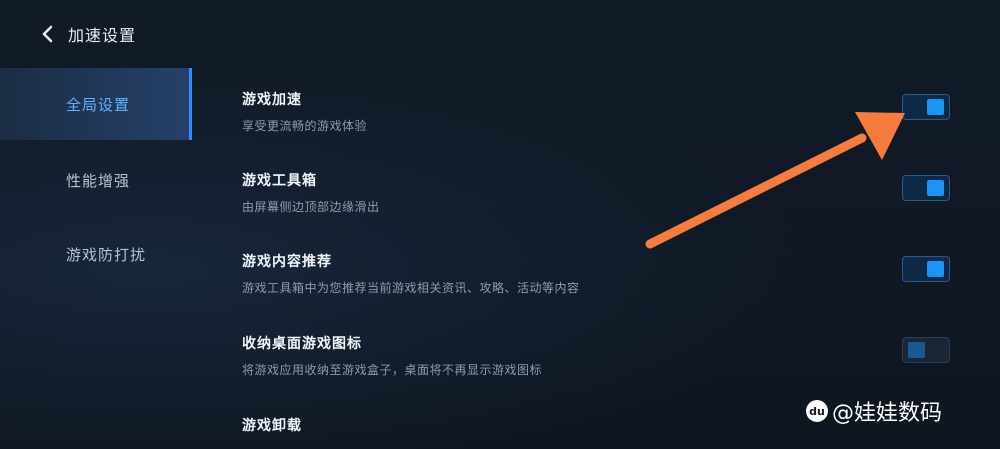 The image size is (1000, 449). What do you see at coordinates (287, 262) in the screenshot?
I see `setting-title: 游戏内容推荐` at bounding box center [287, 262].